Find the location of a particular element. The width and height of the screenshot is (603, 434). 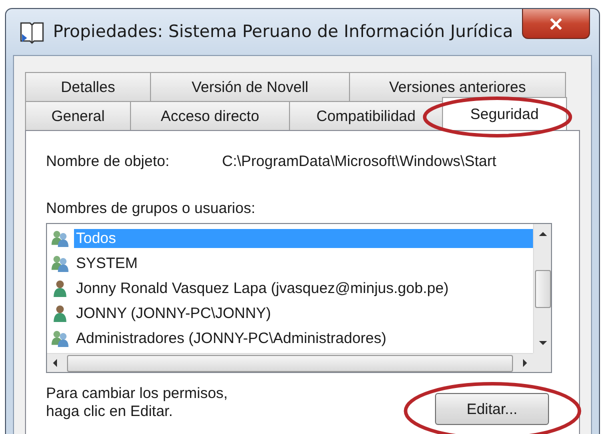

close-button is located at coordinates (556, 24).